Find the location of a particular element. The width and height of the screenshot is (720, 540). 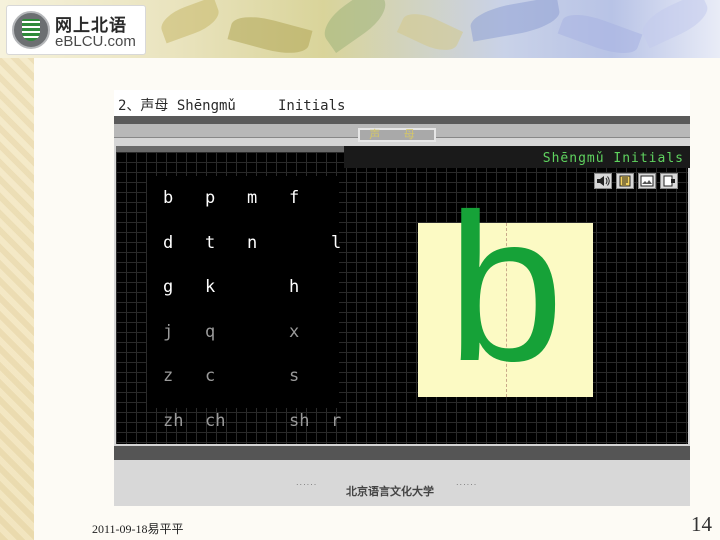

initial-s: s is located at coordinates (310, 381).